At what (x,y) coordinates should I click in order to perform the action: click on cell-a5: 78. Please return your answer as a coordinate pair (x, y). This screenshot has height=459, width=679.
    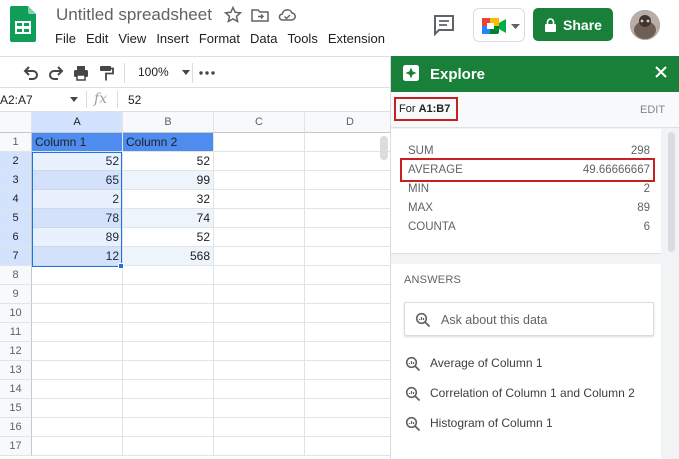
    Looking at the image, I should click on (77, 218).